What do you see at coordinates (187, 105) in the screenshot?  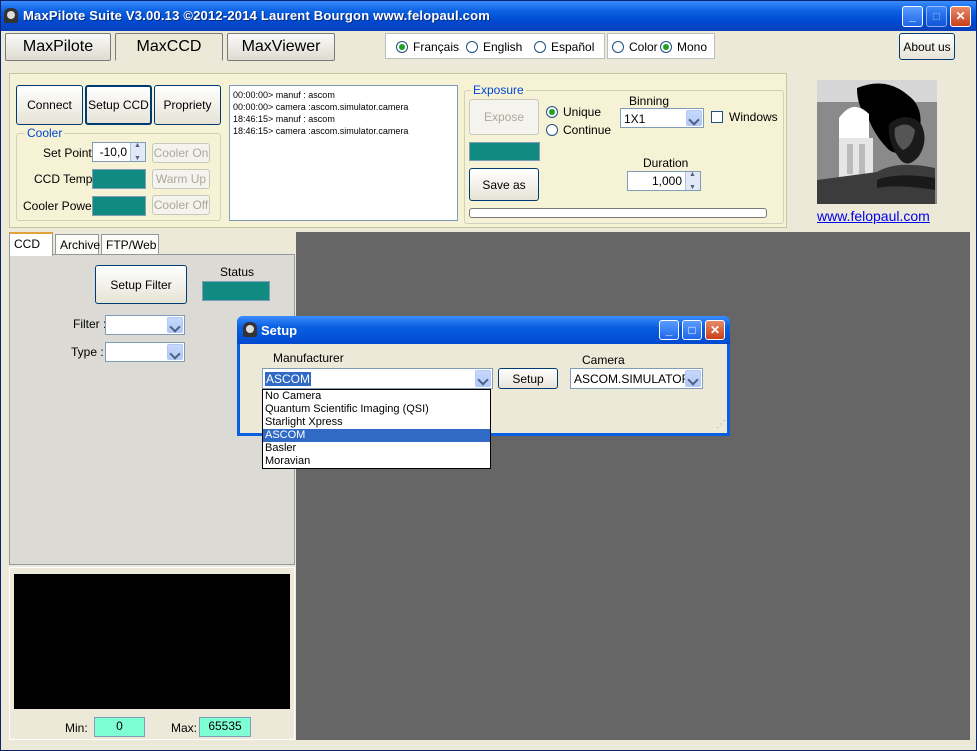 I see `propriety-button: Propriety` at bounding box center [187, 105].